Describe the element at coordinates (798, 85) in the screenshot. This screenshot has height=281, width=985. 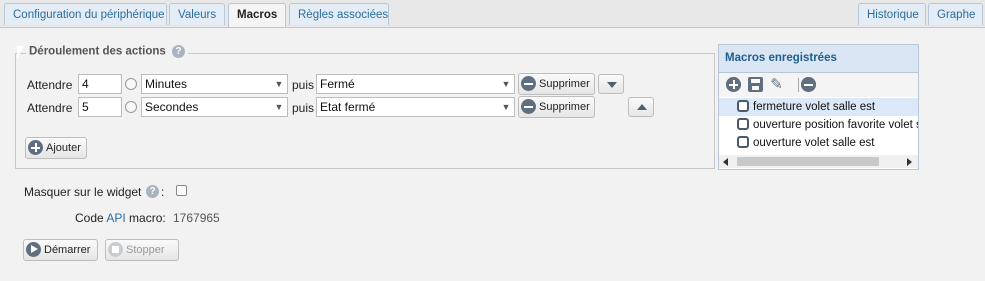
I see `toolbar-divider` at that location.